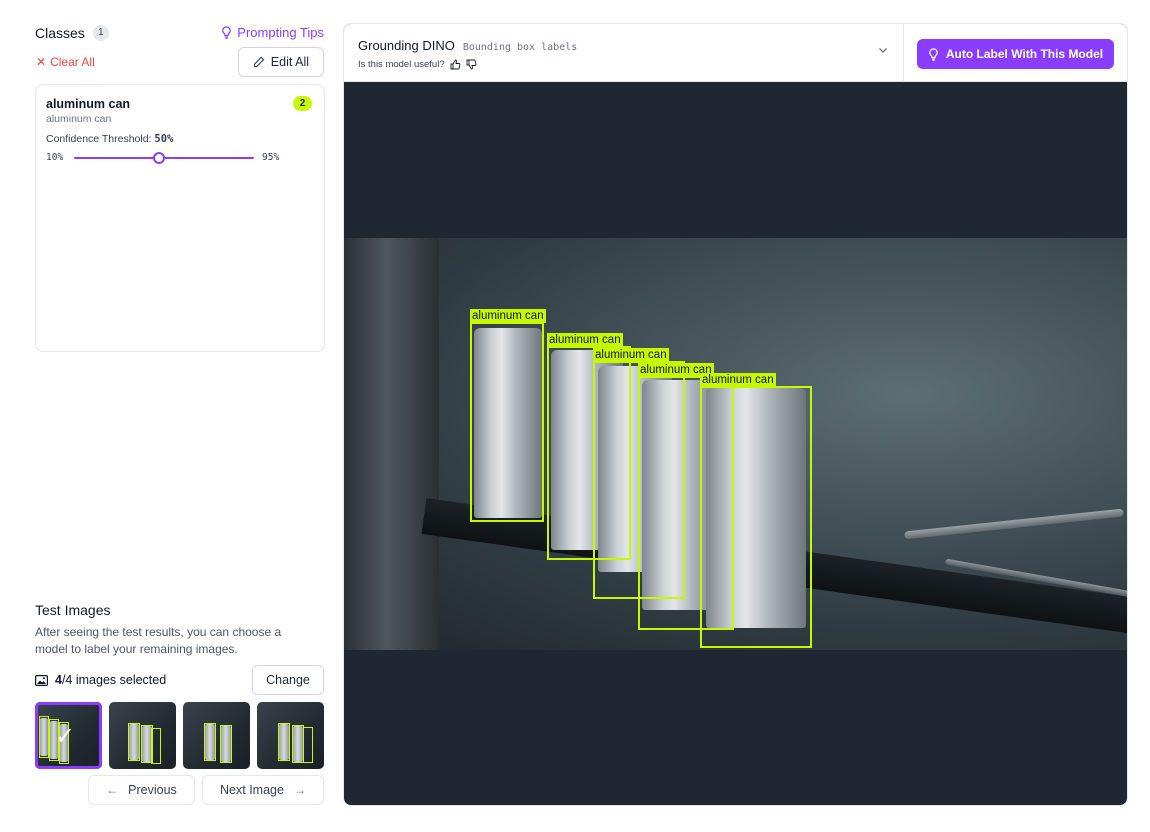  I want to click on test-image-thumbnails: ✓, so click(180, 735).